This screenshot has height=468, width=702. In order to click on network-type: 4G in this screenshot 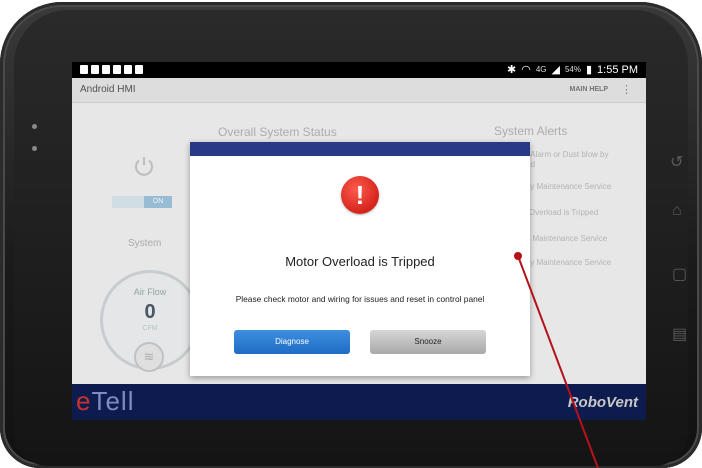, I will do `click(541, 69)`.